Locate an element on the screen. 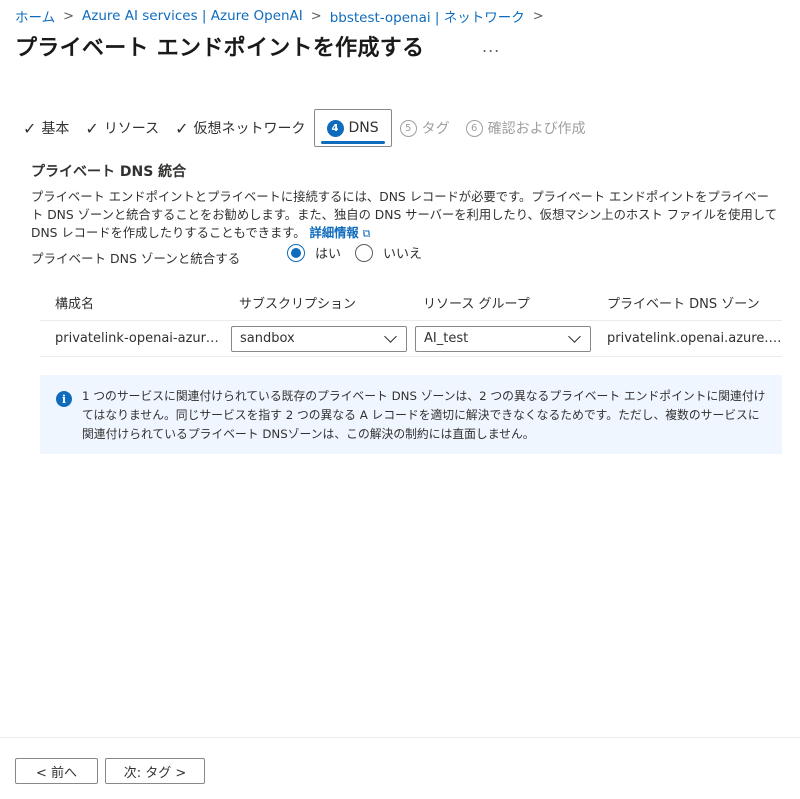 Image resolution: width=800 pixels, height=799 pixels. column-header-resource-group: リソース グループ is located at coordinates (476, 304).